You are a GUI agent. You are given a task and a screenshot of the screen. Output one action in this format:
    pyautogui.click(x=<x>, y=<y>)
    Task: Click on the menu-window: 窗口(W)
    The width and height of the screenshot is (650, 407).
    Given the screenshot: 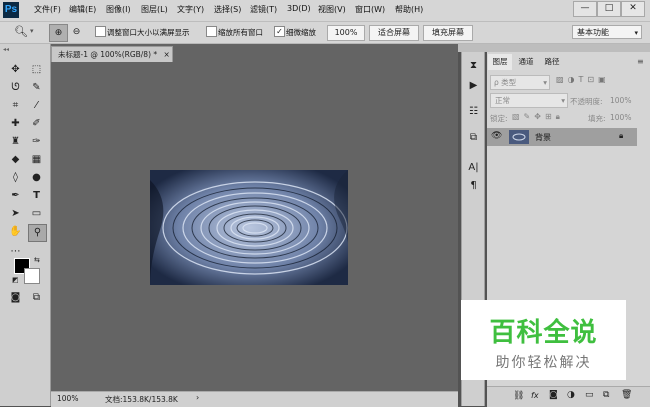 What is the action you would take?
    pyautogui.click(x=370, y=9)
    